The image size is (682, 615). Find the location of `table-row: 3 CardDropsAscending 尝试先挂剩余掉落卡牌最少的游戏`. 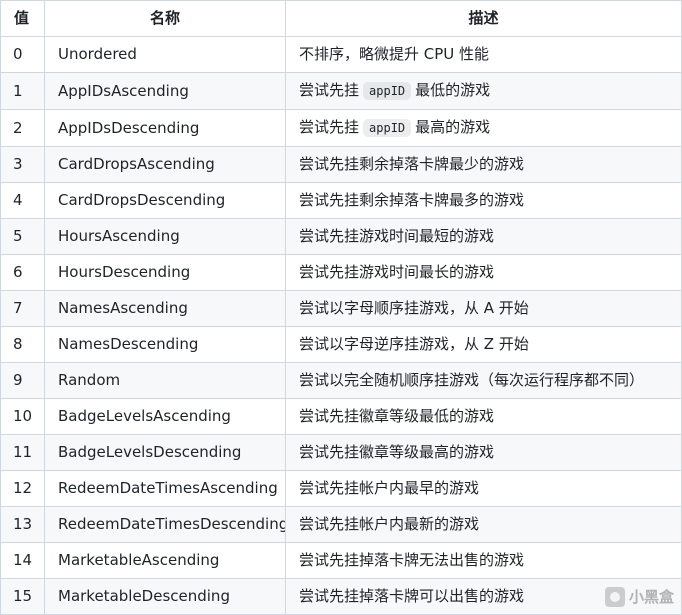

table-row: 3 CardDropsAscending 尝试先挂剩余掉落卡牌最少的游戏 is located at coordinates (341, 164).